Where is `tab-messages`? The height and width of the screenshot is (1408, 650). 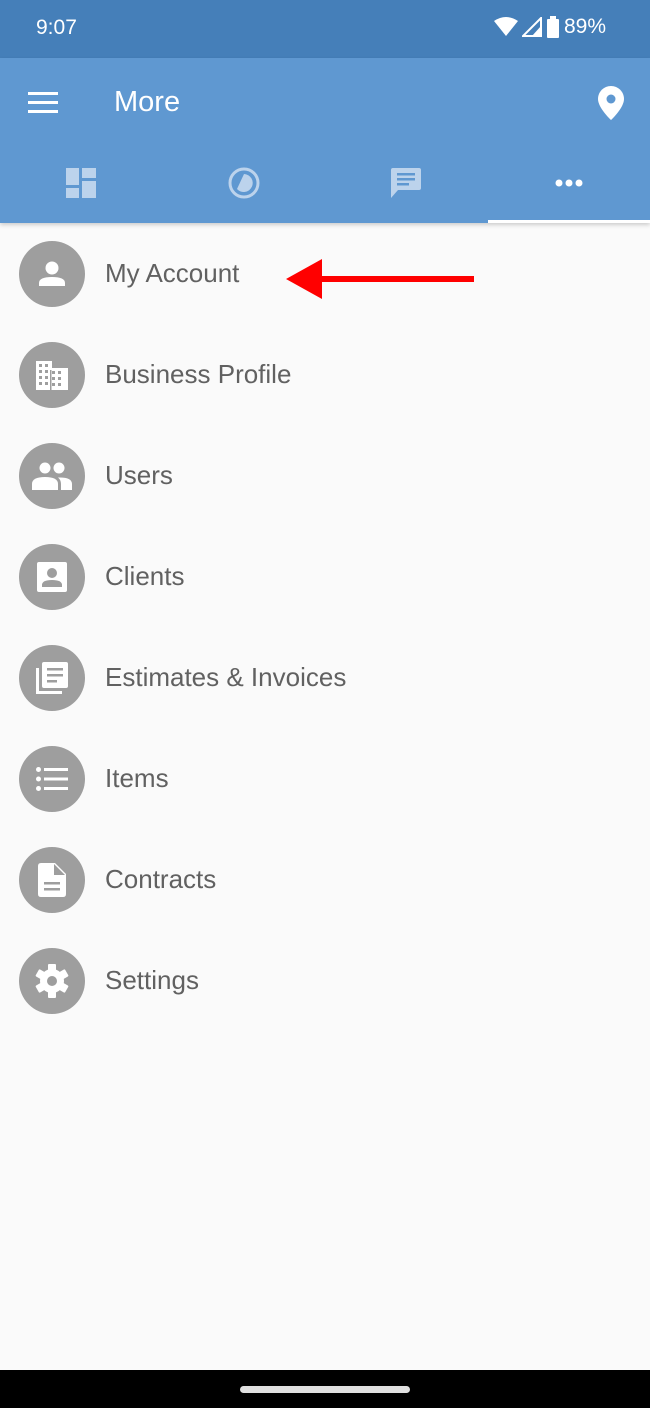
tab-messages is located at coordinates (406, 183).